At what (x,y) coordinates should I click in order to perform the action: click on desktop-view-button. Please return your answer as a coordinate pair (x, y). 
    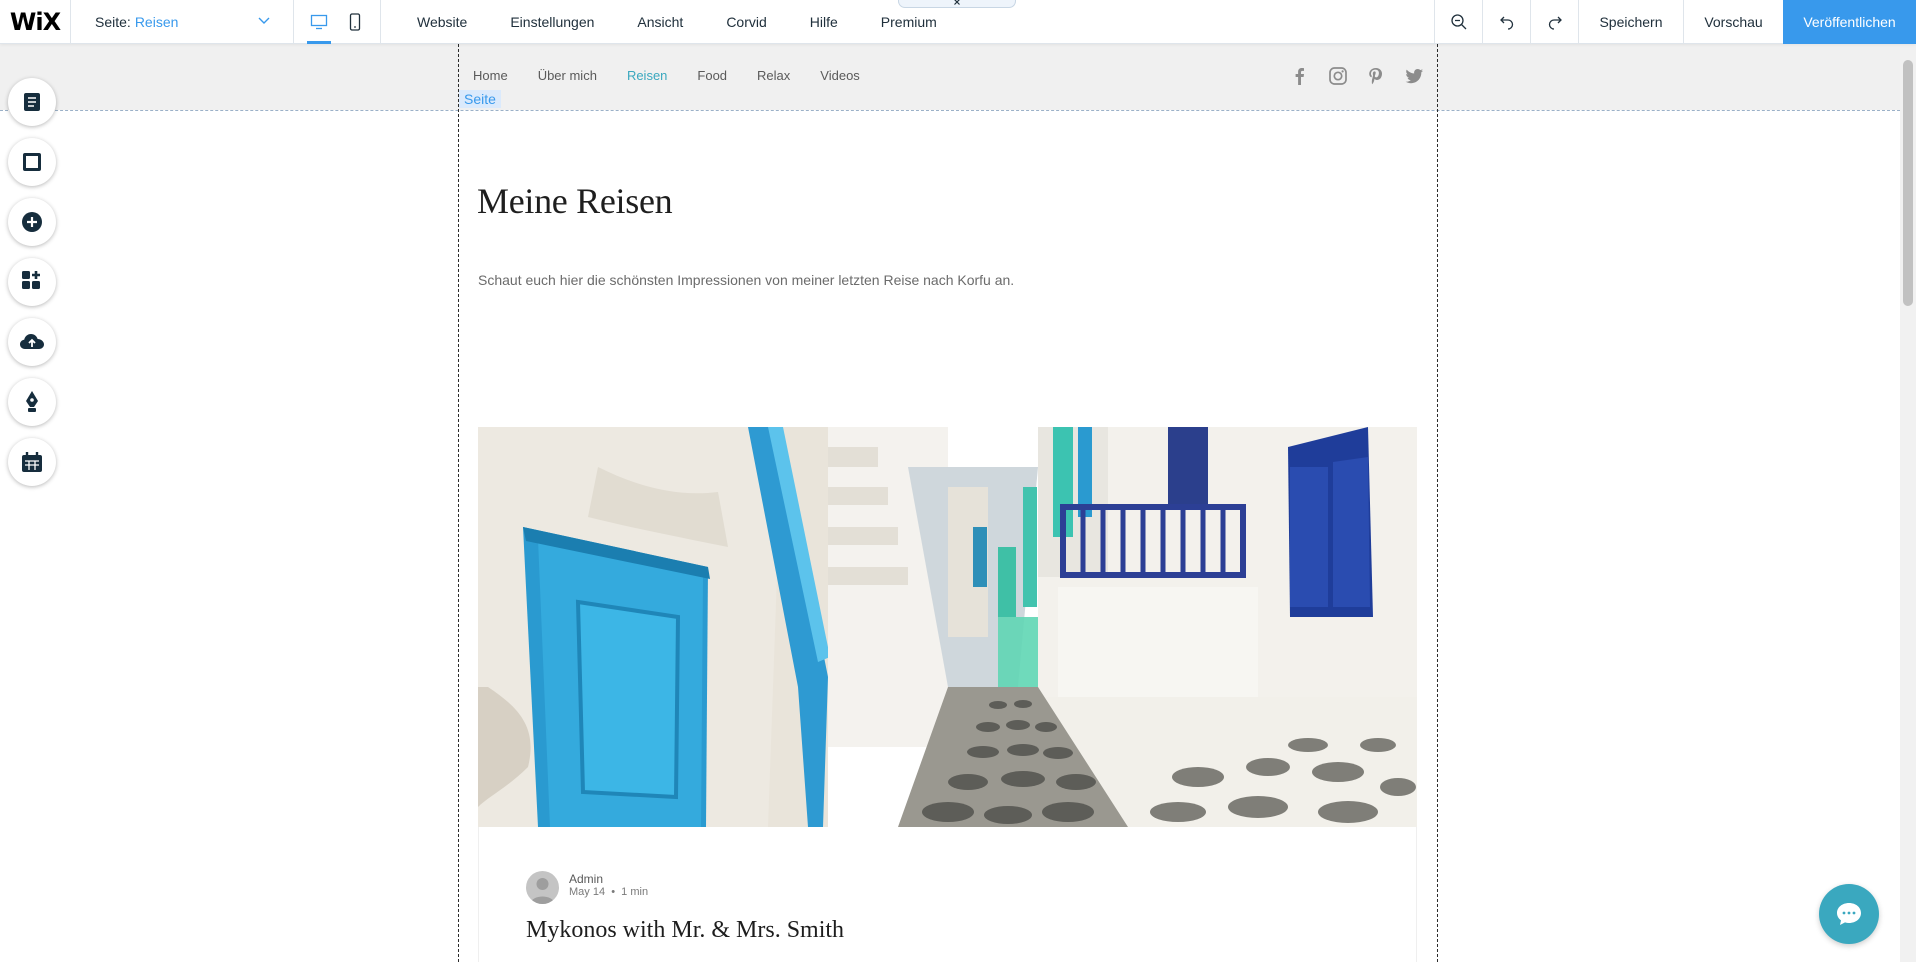
    Looking at the image, I should click on (319, 22).